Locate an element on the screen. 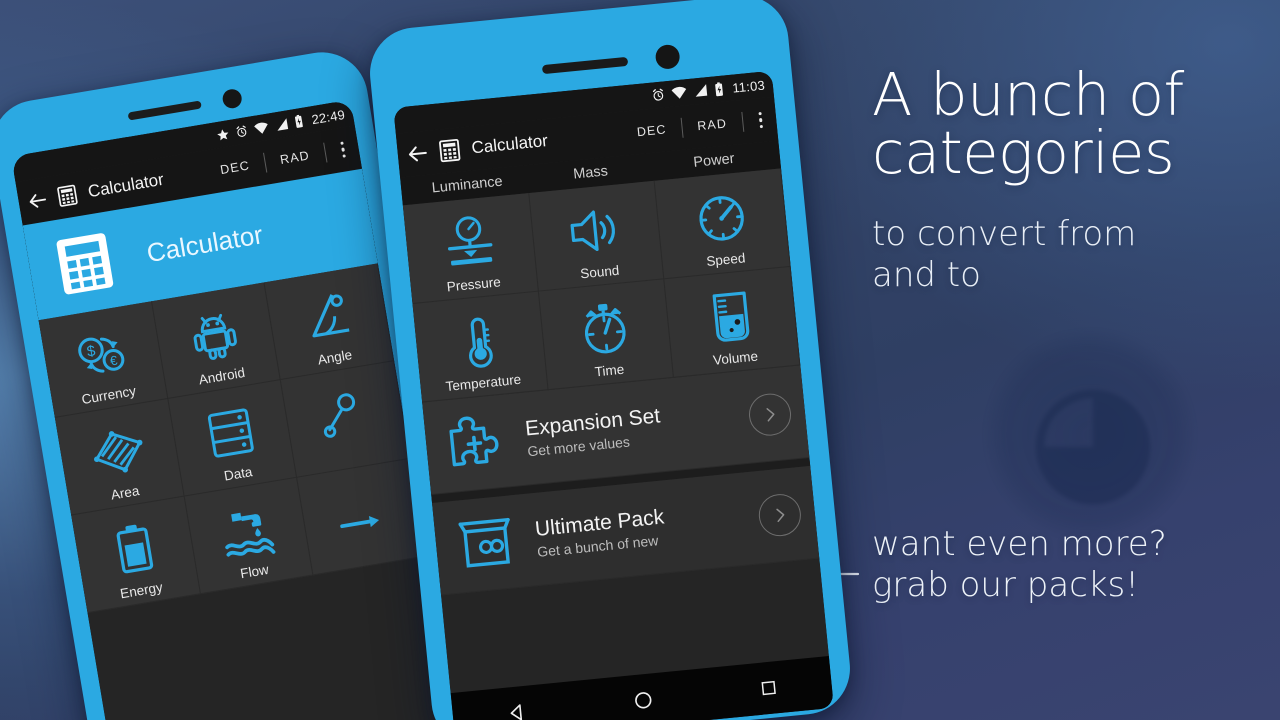 The height and width of the screenshot is (720, 1280). category-cell-angle: Angle is located at coordinates (329, 321).